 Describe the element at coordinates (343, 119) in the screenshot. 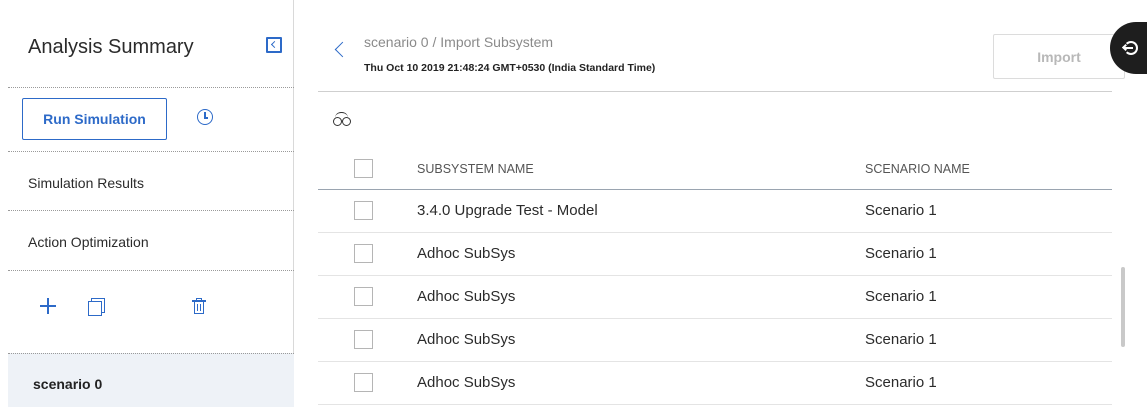

I see `binoculars-icon` at that location.